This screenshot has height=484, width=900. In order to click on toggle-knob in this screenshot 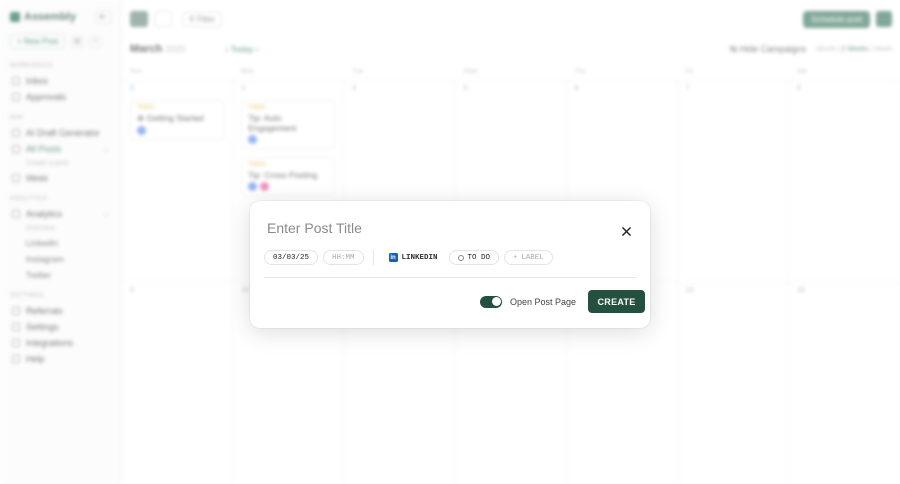, I will do `click(496, 301)`.